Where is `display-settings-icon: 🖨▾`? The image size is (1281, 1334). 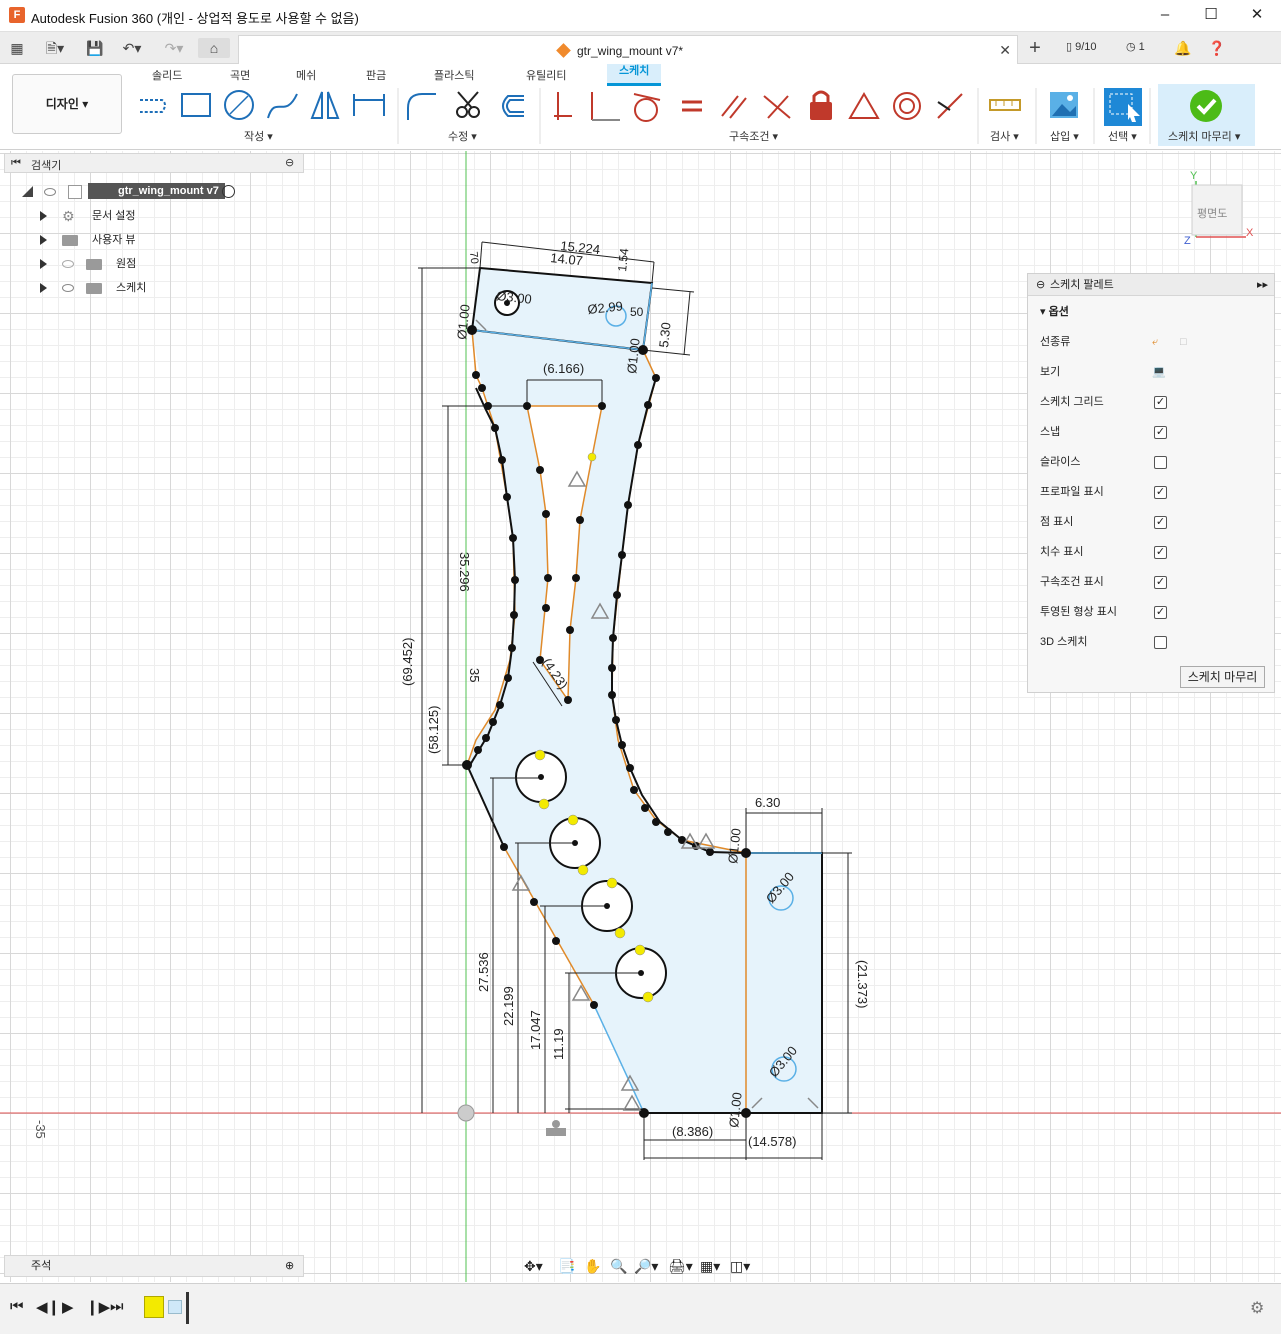 display-settings-icon: 🖨▾ is located at coordinates (680, 1266).